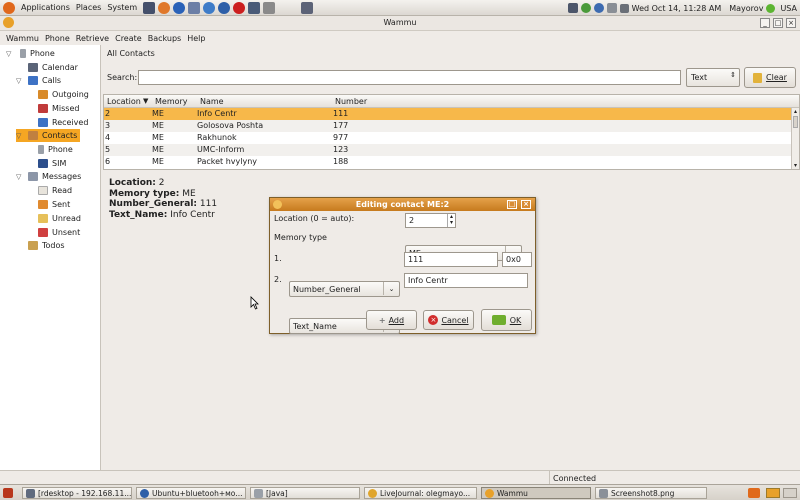 Image resolution: width=800 pixels, height=500 pixels. Describe the element at coordinates (9, 7) in the screenshot. I see `ubuntu-logo-icon` at that location.